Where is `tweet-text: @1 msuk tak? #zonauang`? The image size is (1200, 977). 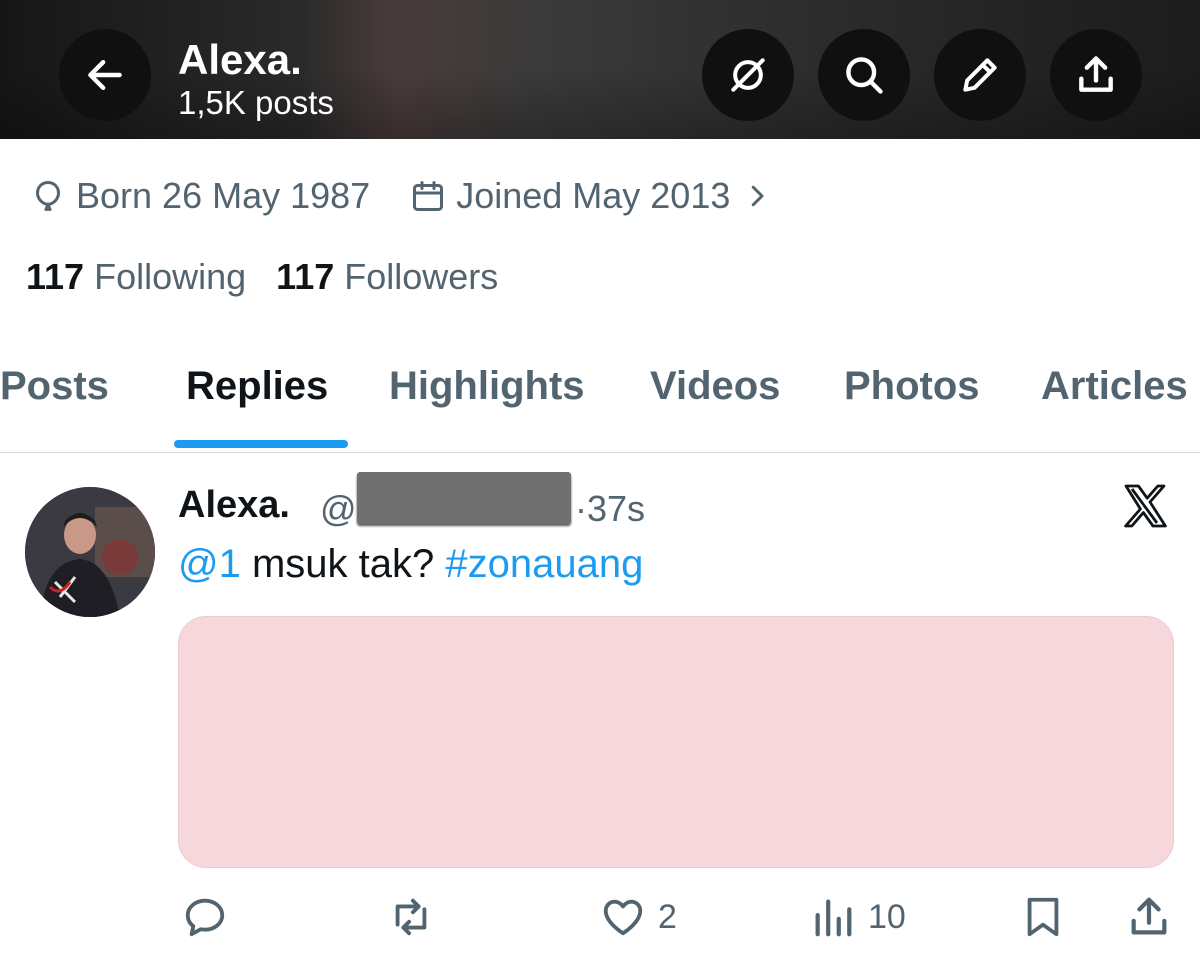
tweet-text: @1 msuk tak? #zonauang is located at coordinates (410, 564).